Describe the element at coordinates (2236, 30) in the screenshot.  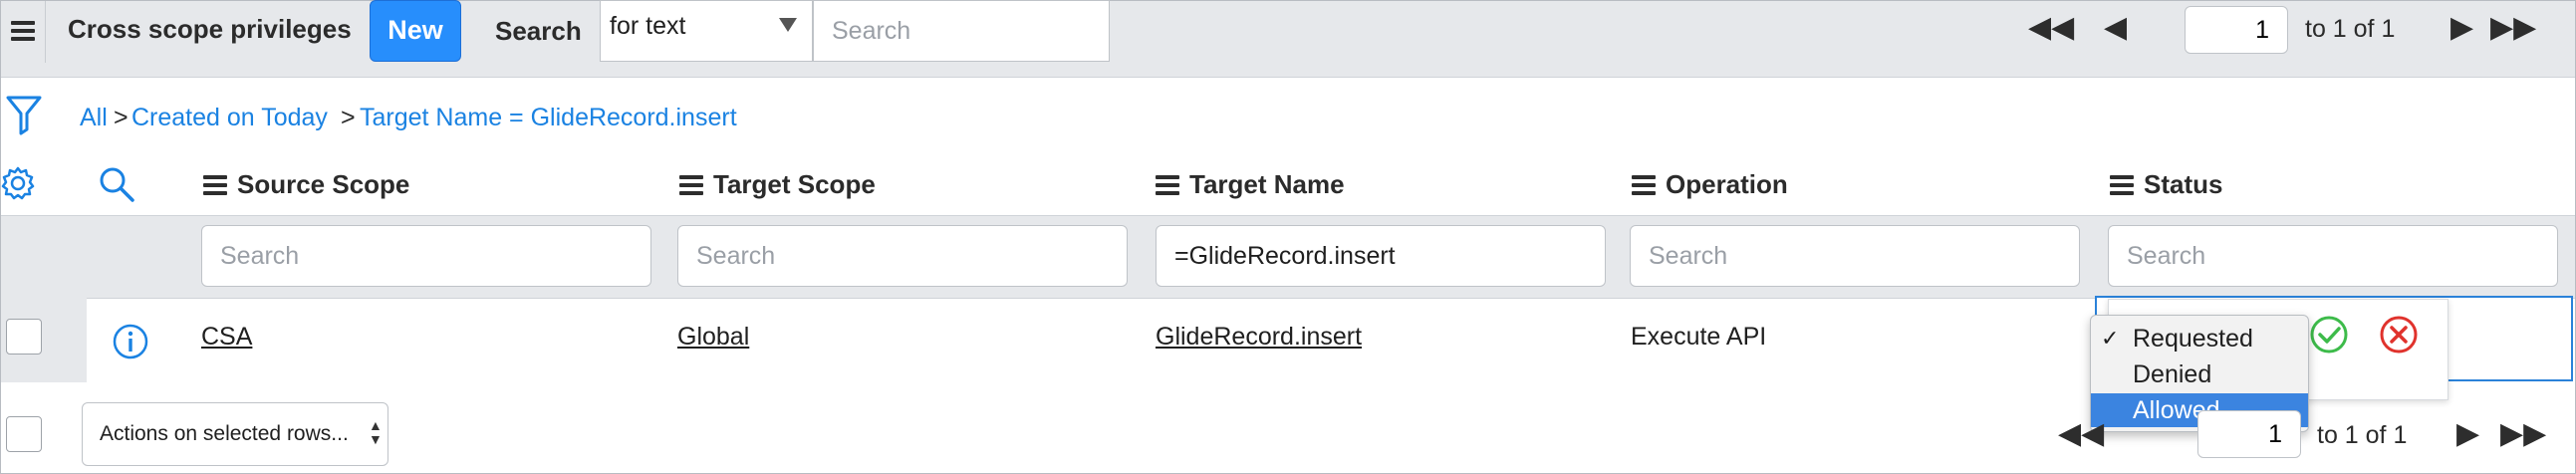
I see `page-number-input` at that location.